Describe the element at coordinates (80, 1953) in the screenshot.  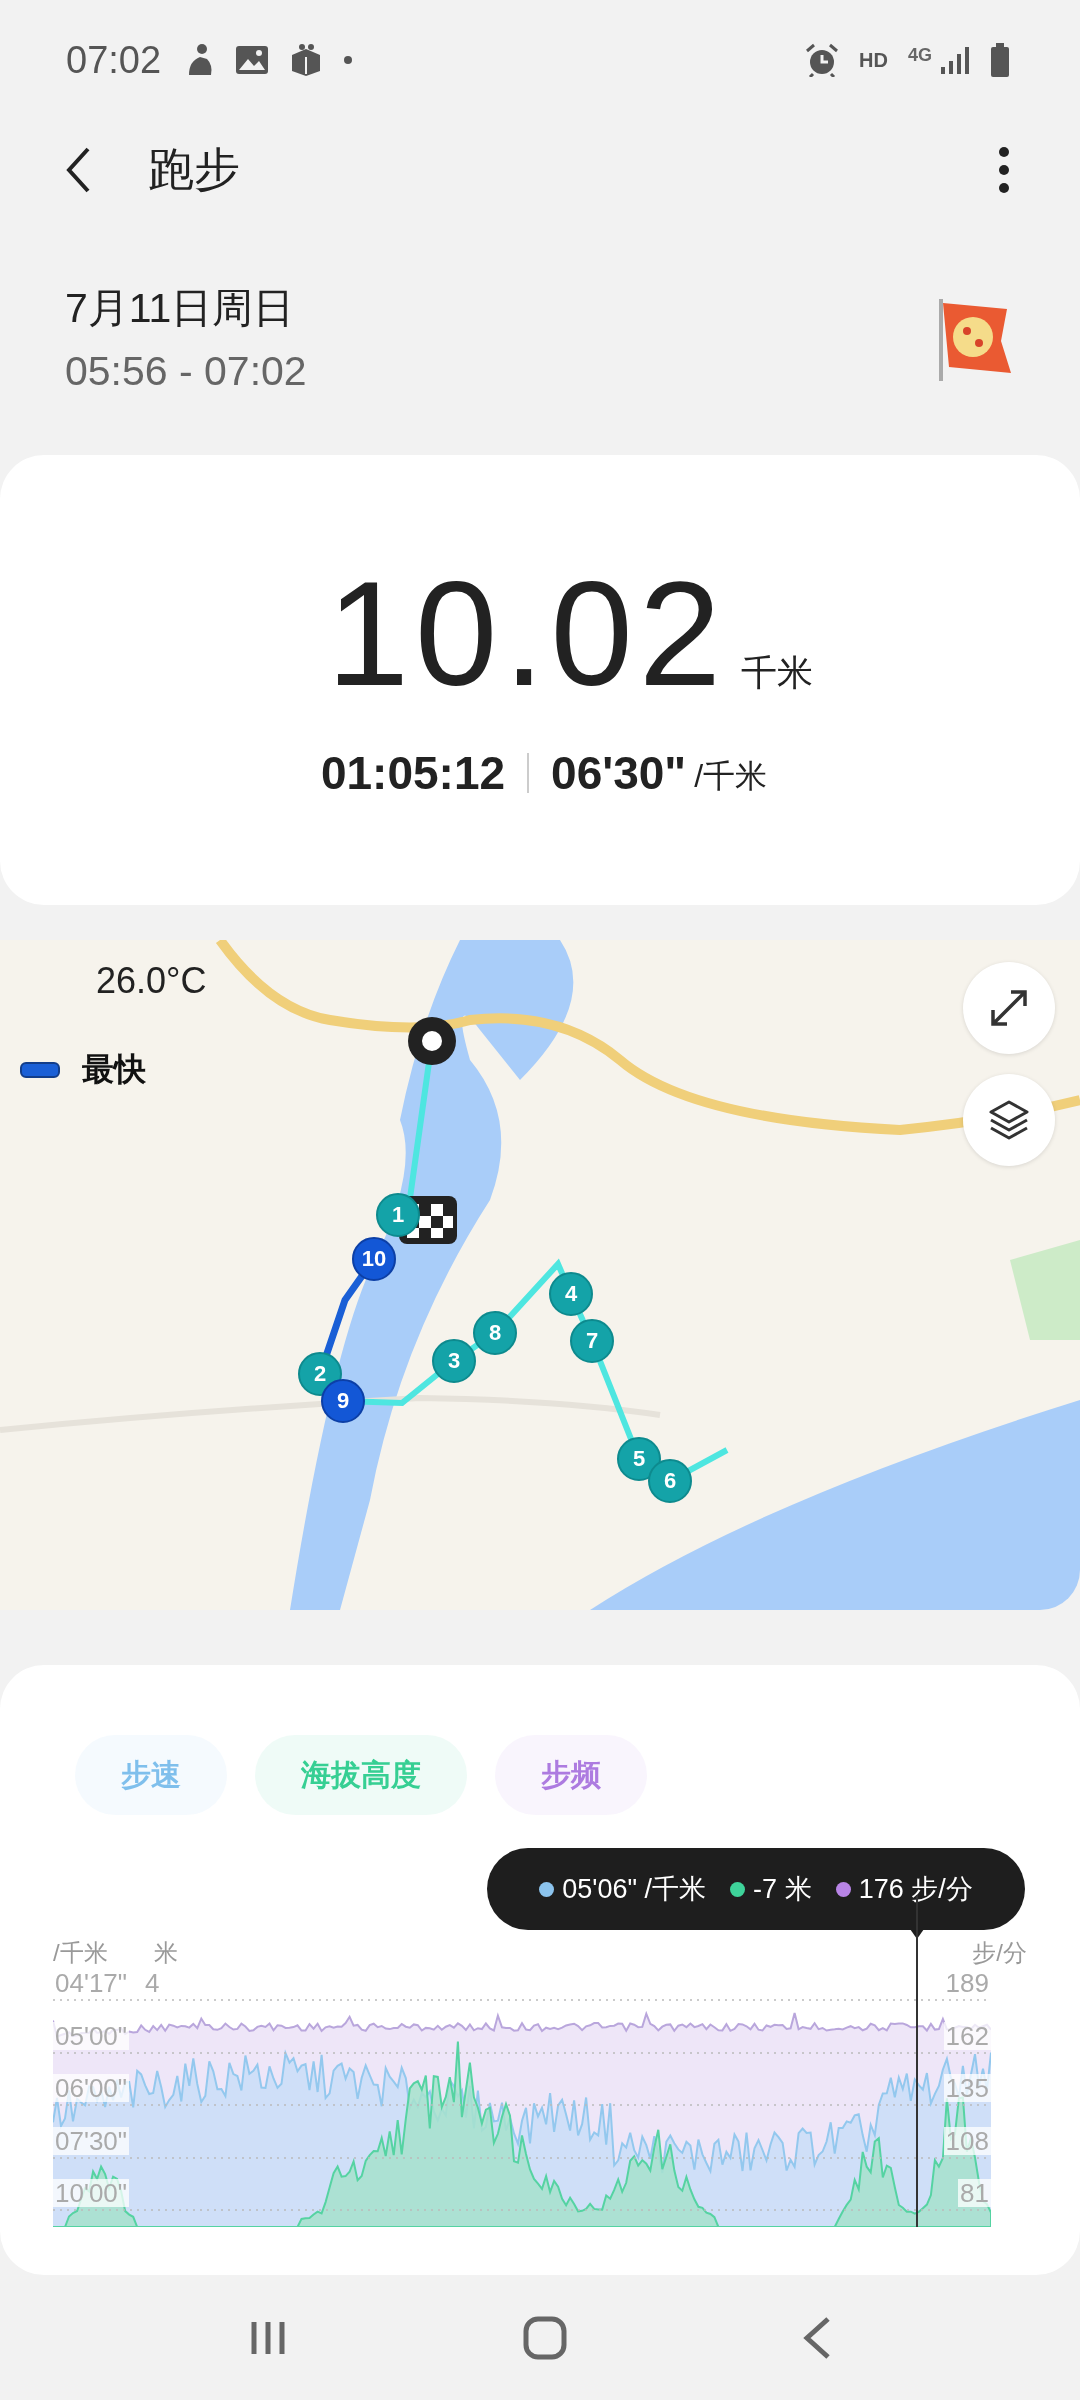
I see `pace-axis-unit: /千米` at that location.